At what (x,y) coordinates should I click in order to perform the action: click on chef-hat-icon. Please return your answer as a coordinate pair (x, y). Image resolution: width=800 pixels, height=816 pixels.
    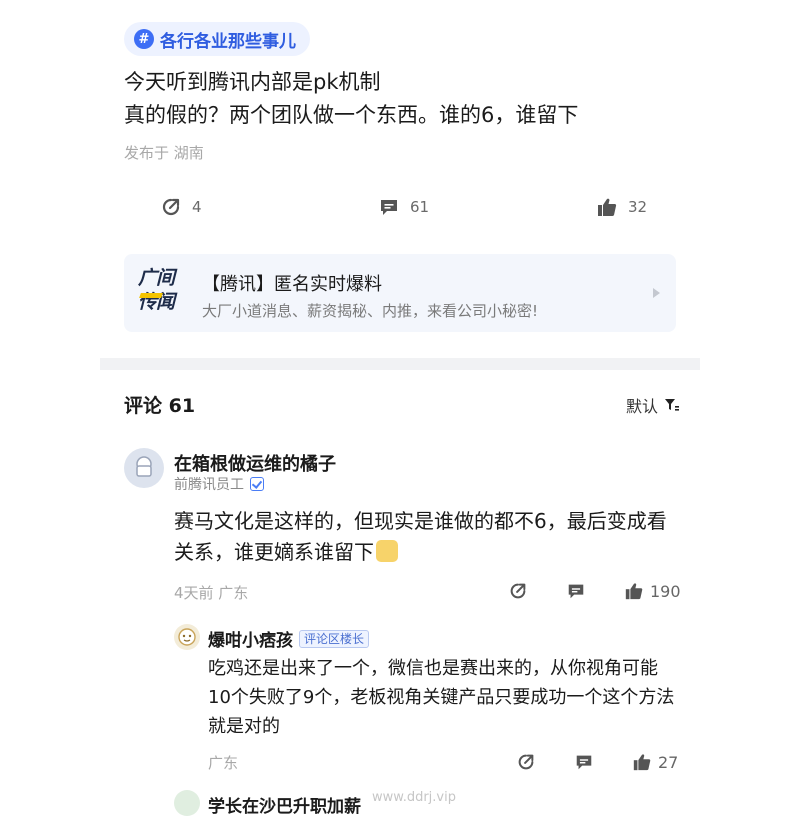
    Looking at the image, I should click on (144, 466).